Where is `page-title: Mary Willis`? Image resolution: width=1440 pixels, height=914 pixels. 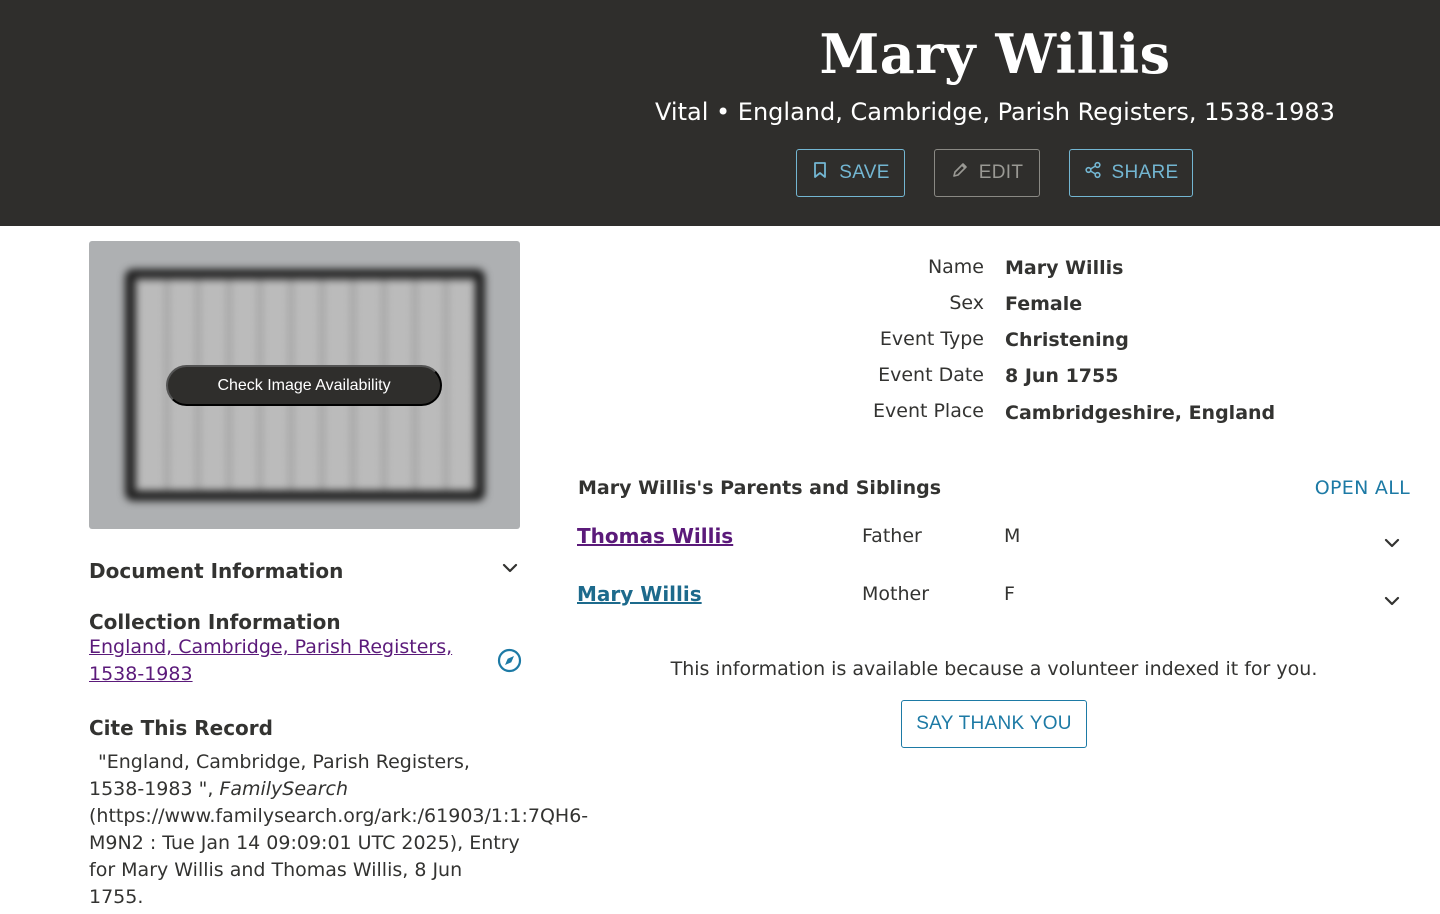 page-title: Mary Willis is located at coordinates (995, 54).